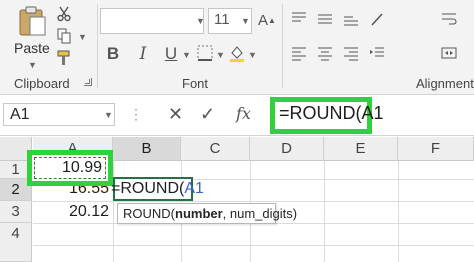  Describe the element at coordinates (361, 149) in the screenshot. I see `column-header-e: E` at that location.